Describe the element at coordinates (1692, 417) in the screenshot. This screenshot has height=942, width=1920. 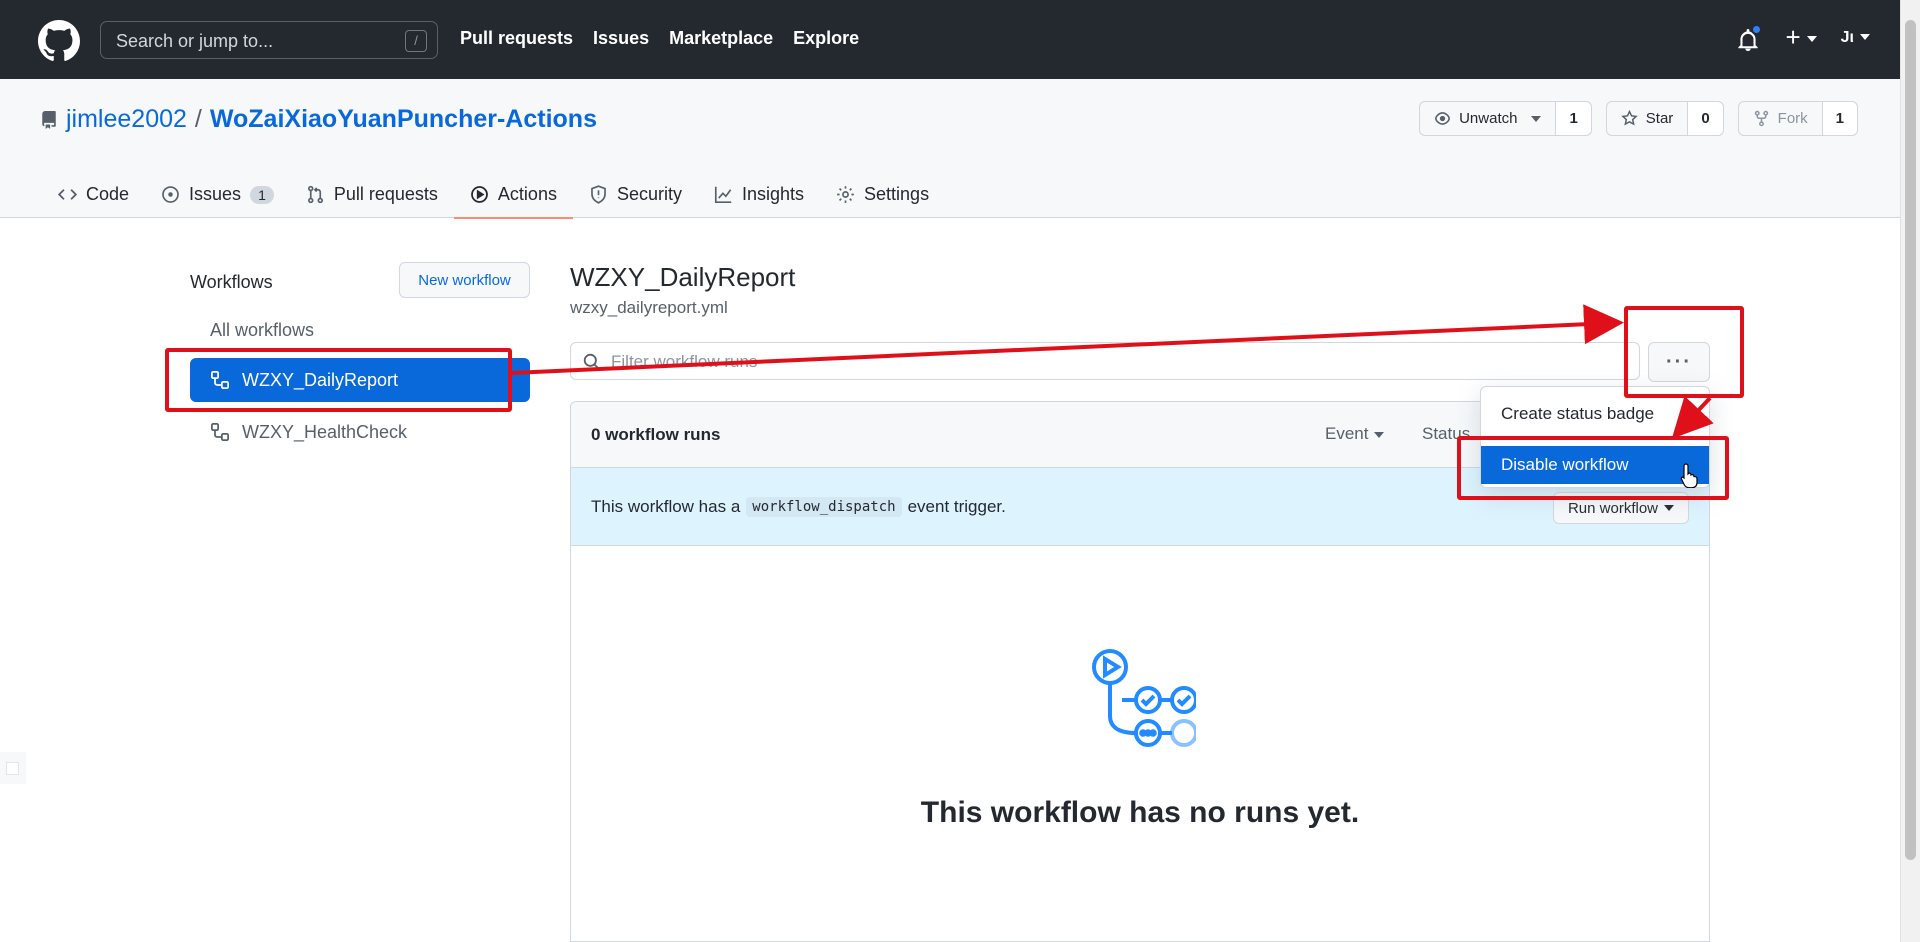
I see `annotation-arrow-to-disable` at that location.